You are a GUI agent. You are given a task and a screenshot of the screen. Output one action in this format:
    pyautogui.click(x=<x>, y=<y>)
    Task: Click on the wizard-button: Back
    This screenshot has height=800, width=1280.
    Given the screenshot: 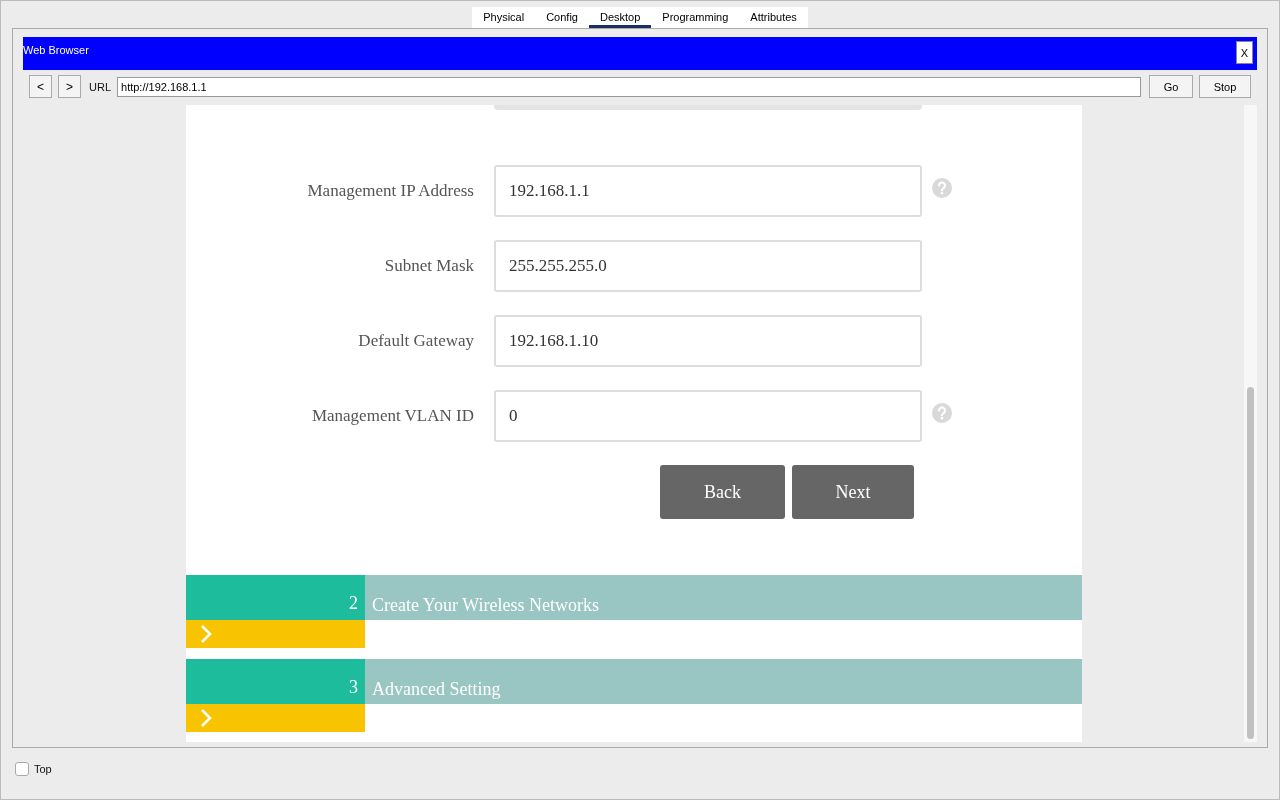 What is the action you would take?
    pyautogui.click(x=722, y=492)
    